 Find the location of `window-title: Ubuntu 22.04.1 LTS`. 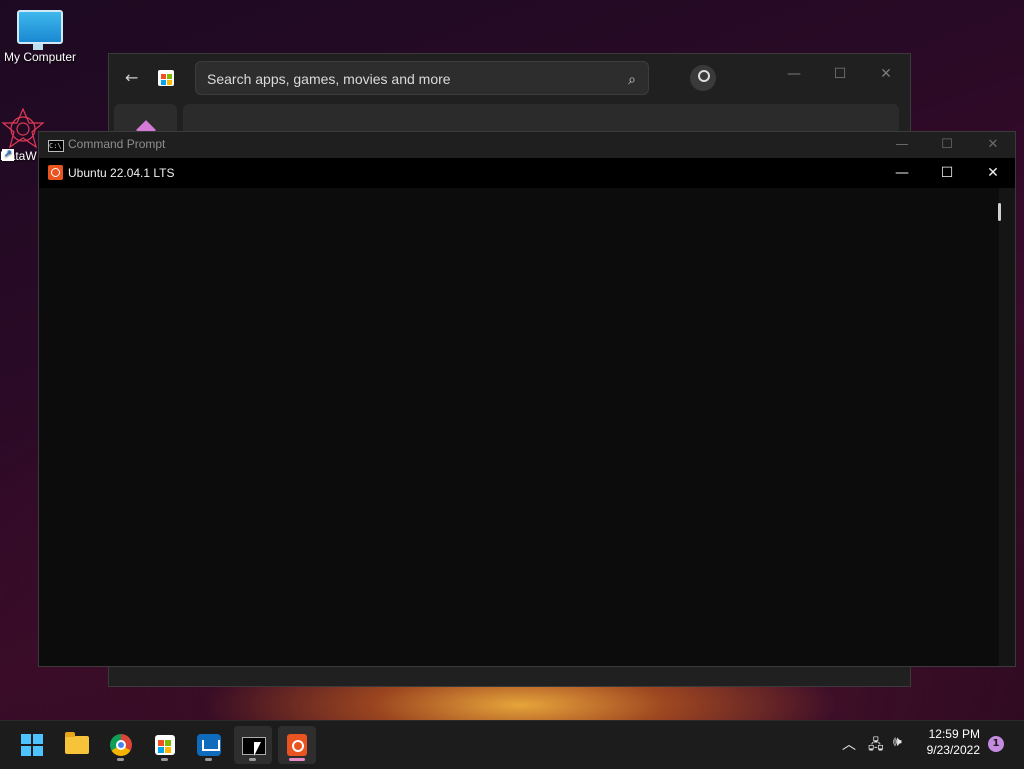

window-title: Ubuntu 22.04.1 LTS is located at coordinates (121, 173).